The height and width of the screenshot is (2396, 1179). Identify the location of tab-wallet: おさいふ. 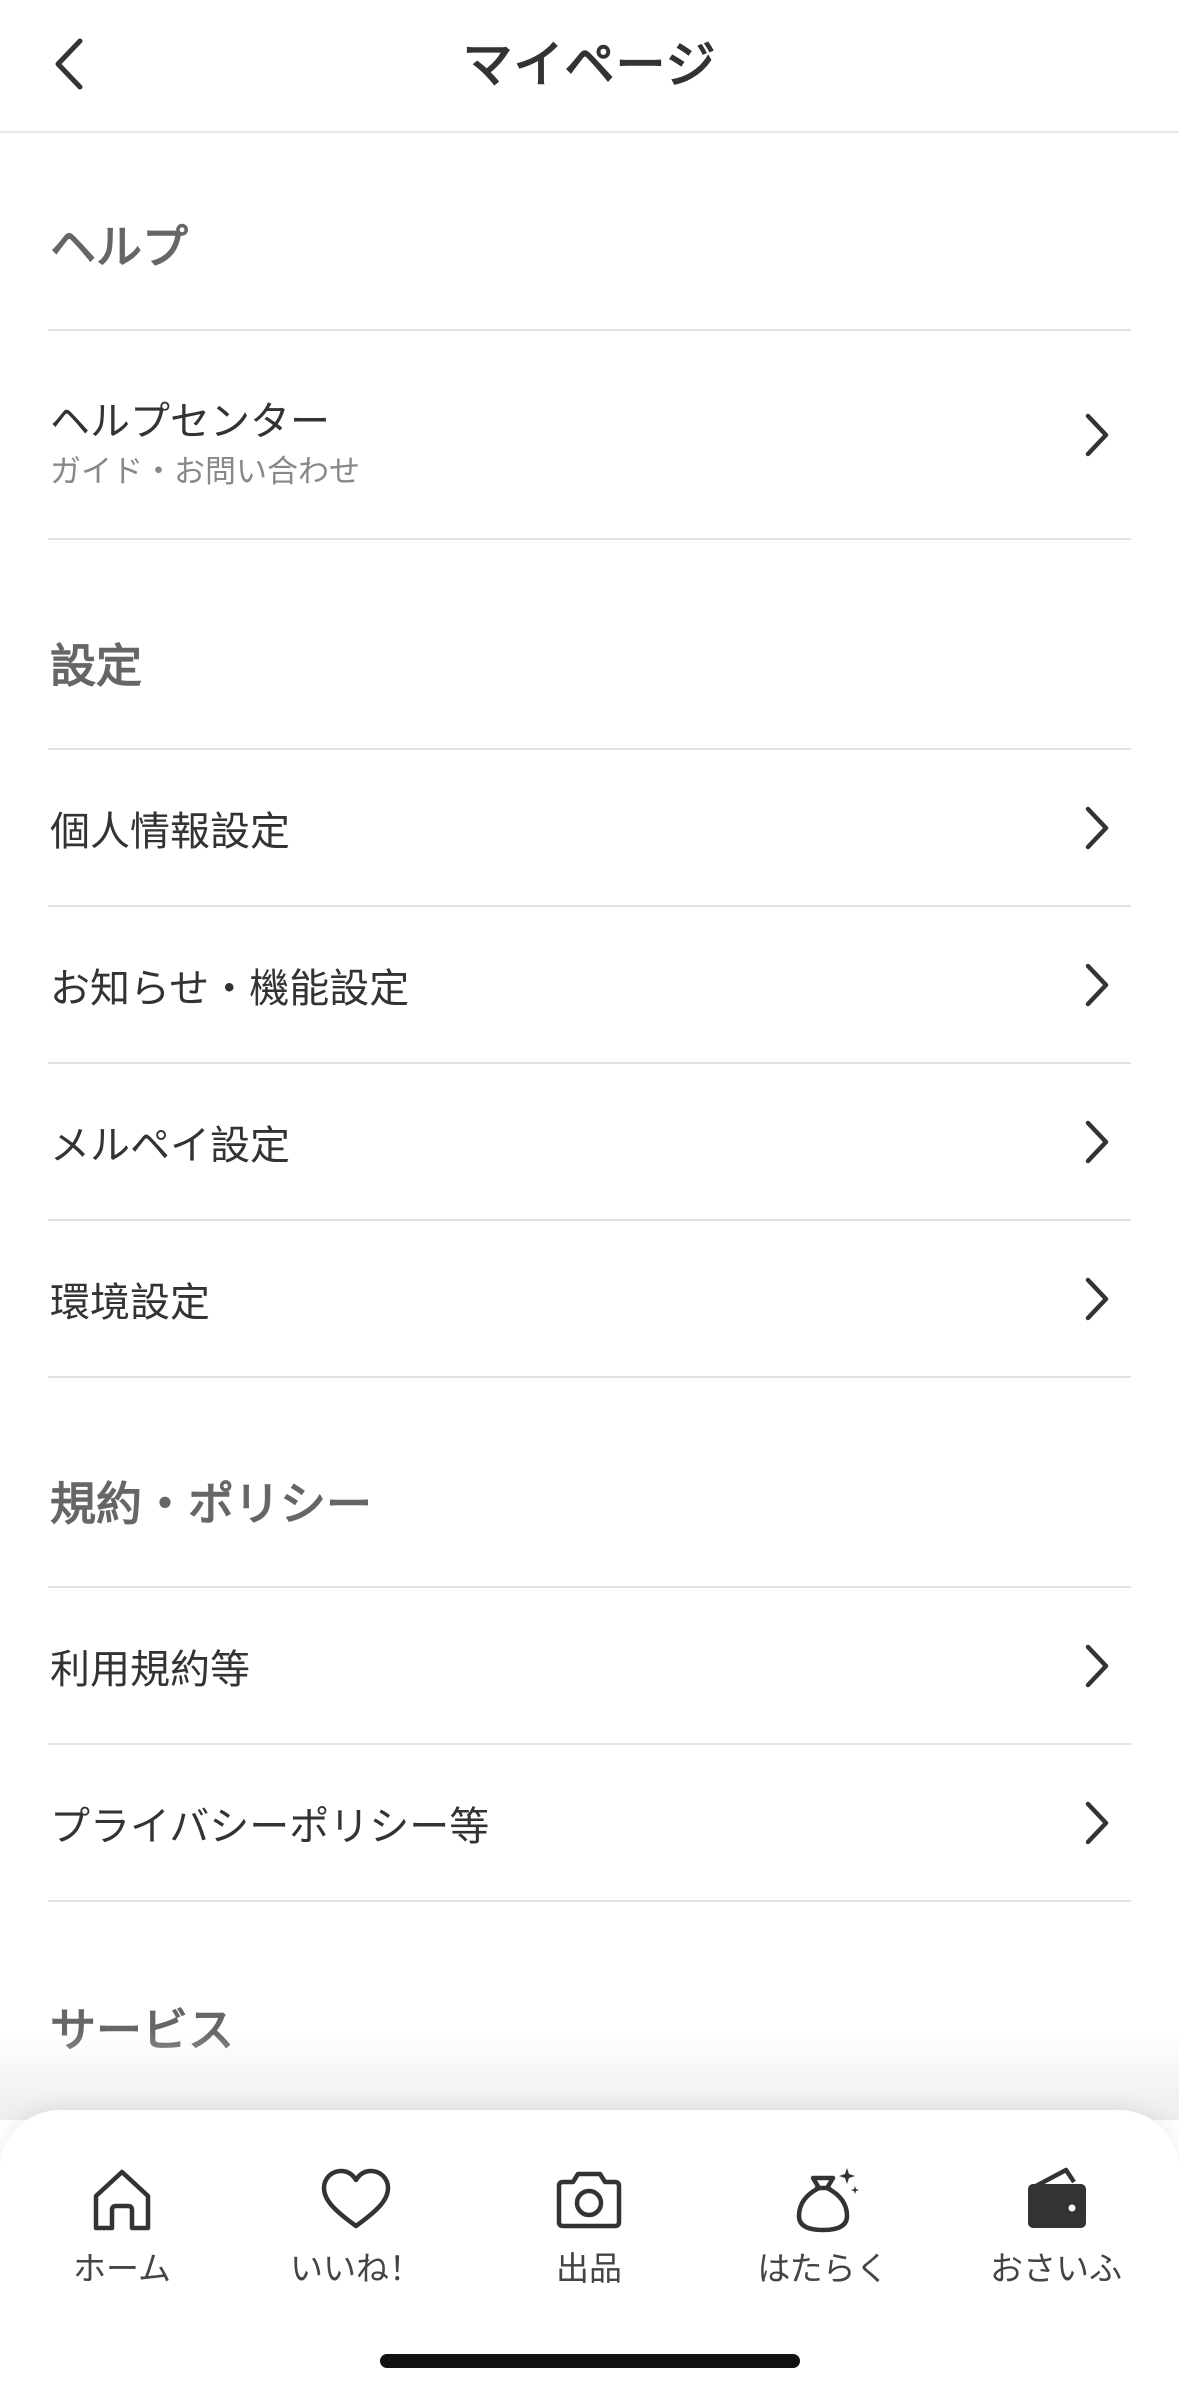
(1056, 2225).